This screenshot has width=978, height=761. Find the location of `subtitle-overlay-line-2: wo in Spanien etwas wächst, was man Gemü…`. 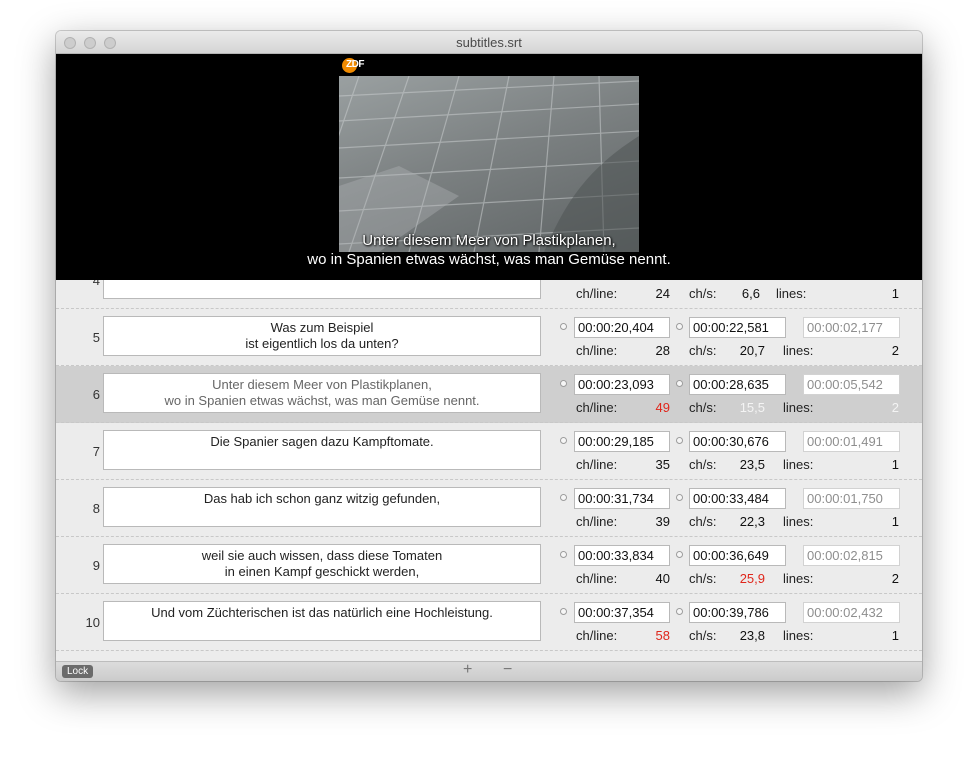

subtitle-overlay-line-2: wo in Spanien etwas wächst, was man Gemü… is located at coordinates (489, 259).